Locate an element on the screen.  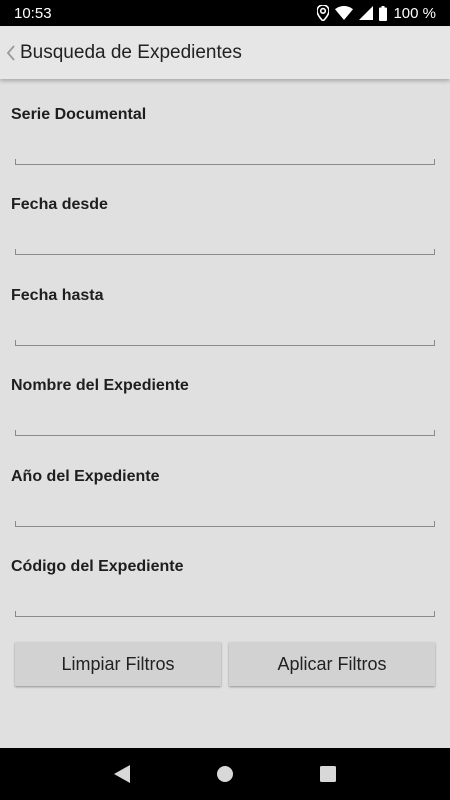
clear-filters-button: Limpiar Filtros is located at coordinates (118, 664).